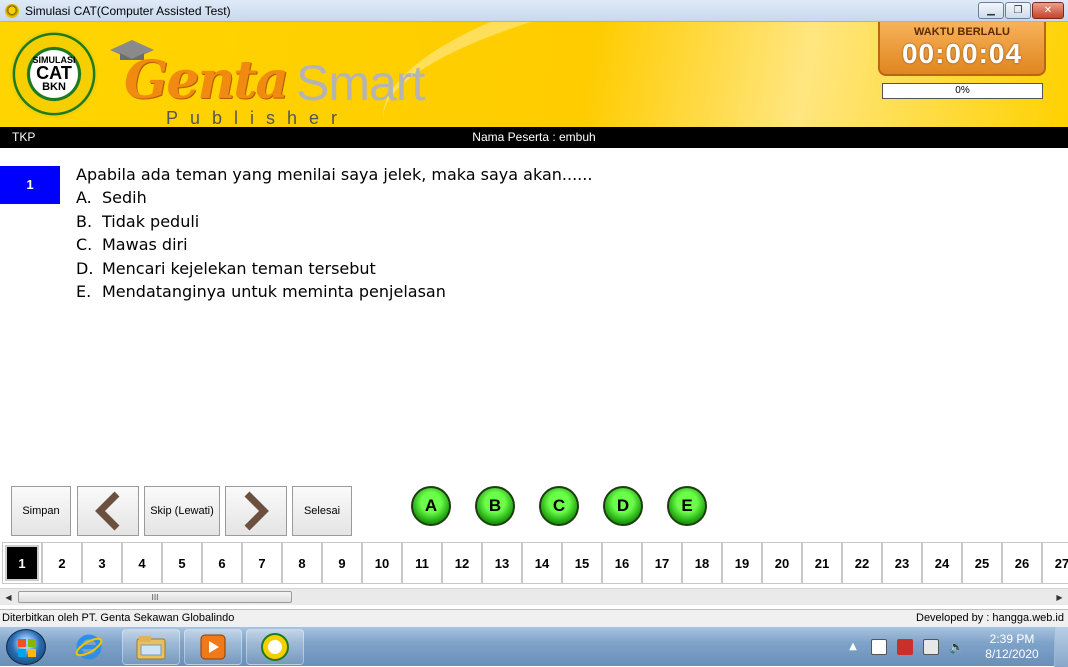 The image size is (1068, 667). I want to click on answer-d-button: D, so click(623, 506).